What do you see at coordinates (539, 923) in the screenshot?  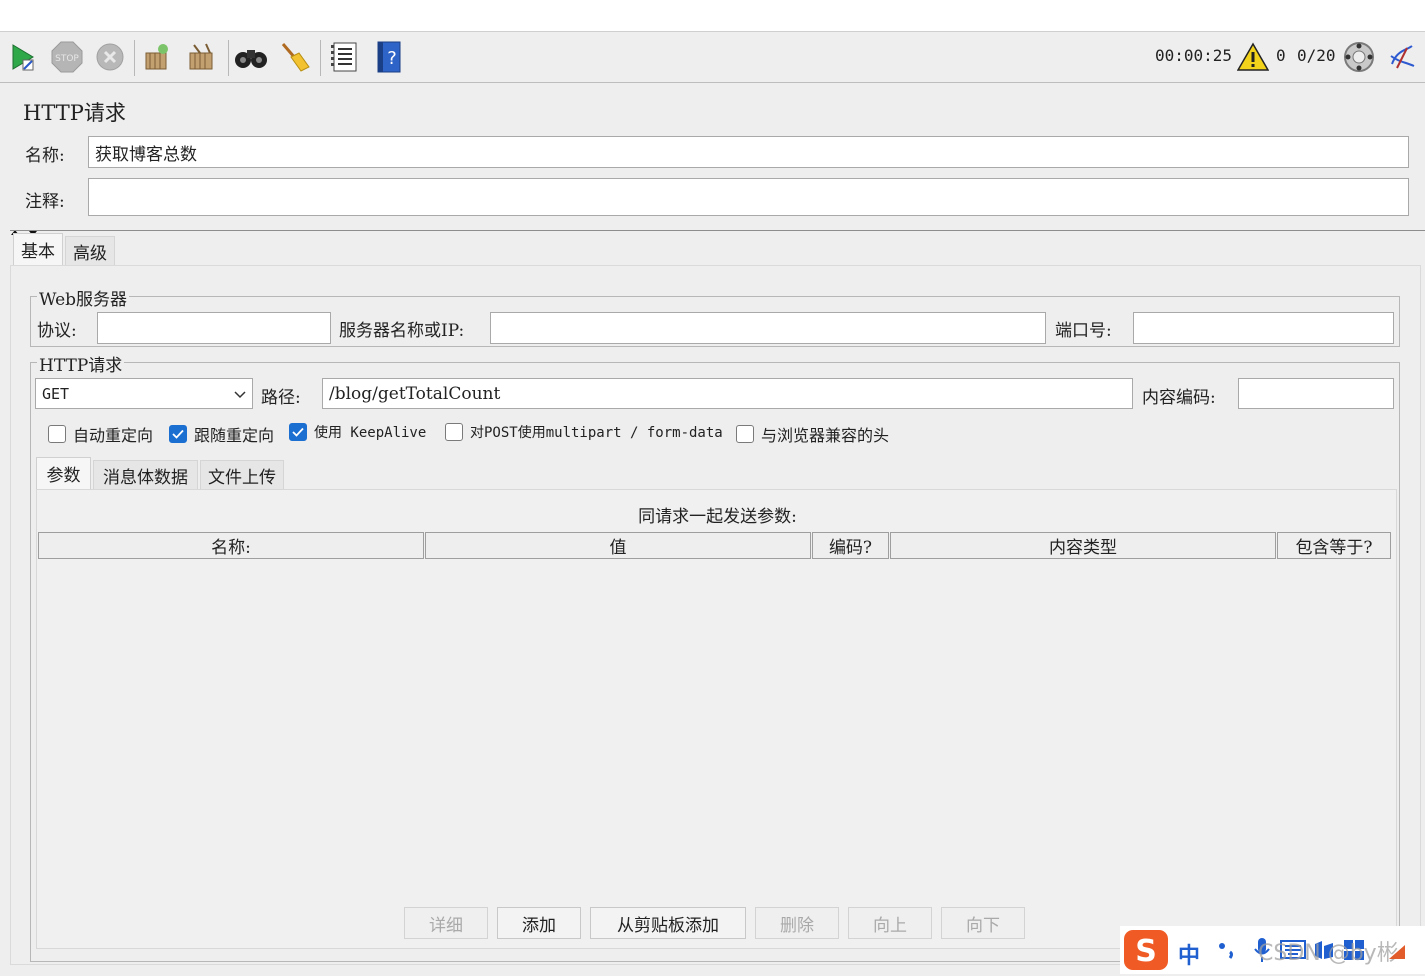 I see `add-button: 添加` at bounding box center [539, 923].